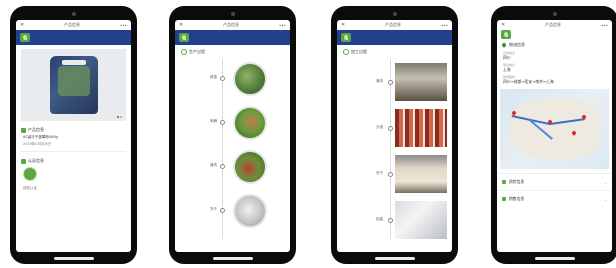 The image size is (616, 268). I want to click on timeline-header: 加工过程, so click(394, 52).